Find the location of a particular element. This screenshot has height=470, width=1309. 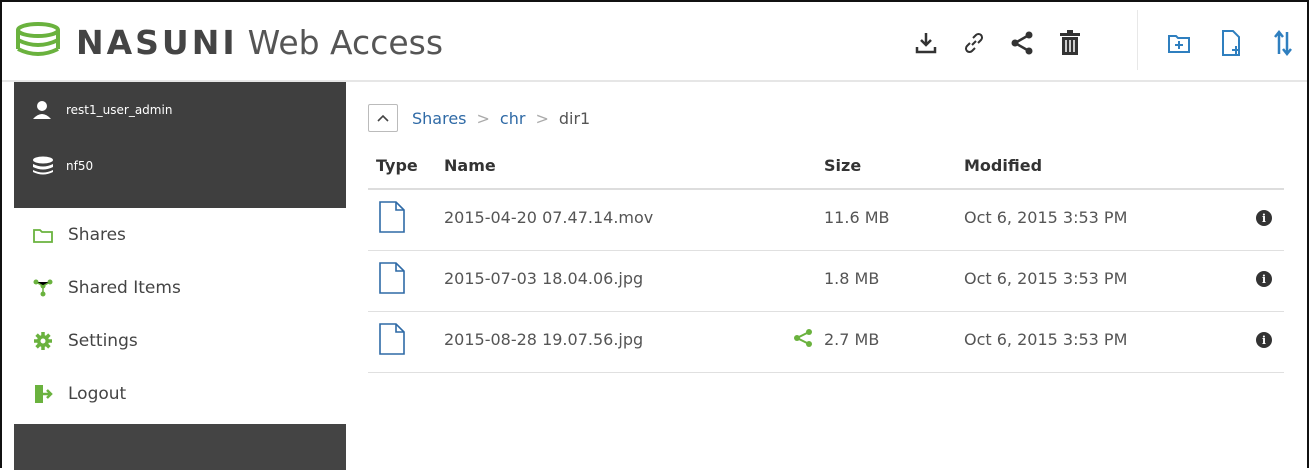

sidebar-nav: Shares Shared Items Settings Logout is located at coordinates (180, 316).